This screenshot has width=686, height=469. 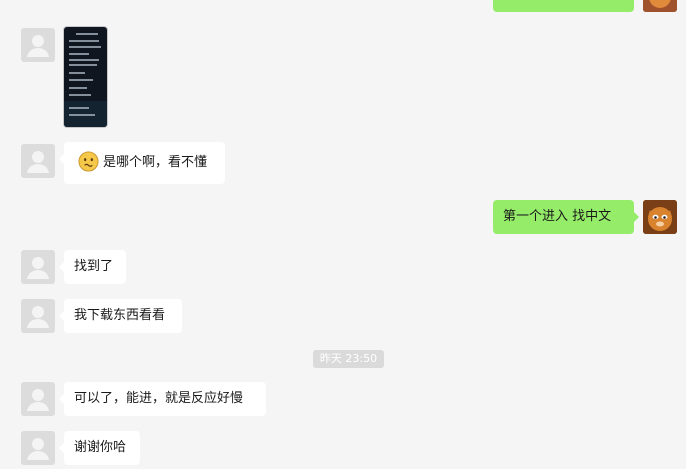 What do you see at coordinates (88, 161) in the screenshot?
I see `confused-emoji-icon` at bounding box center [88, 161].